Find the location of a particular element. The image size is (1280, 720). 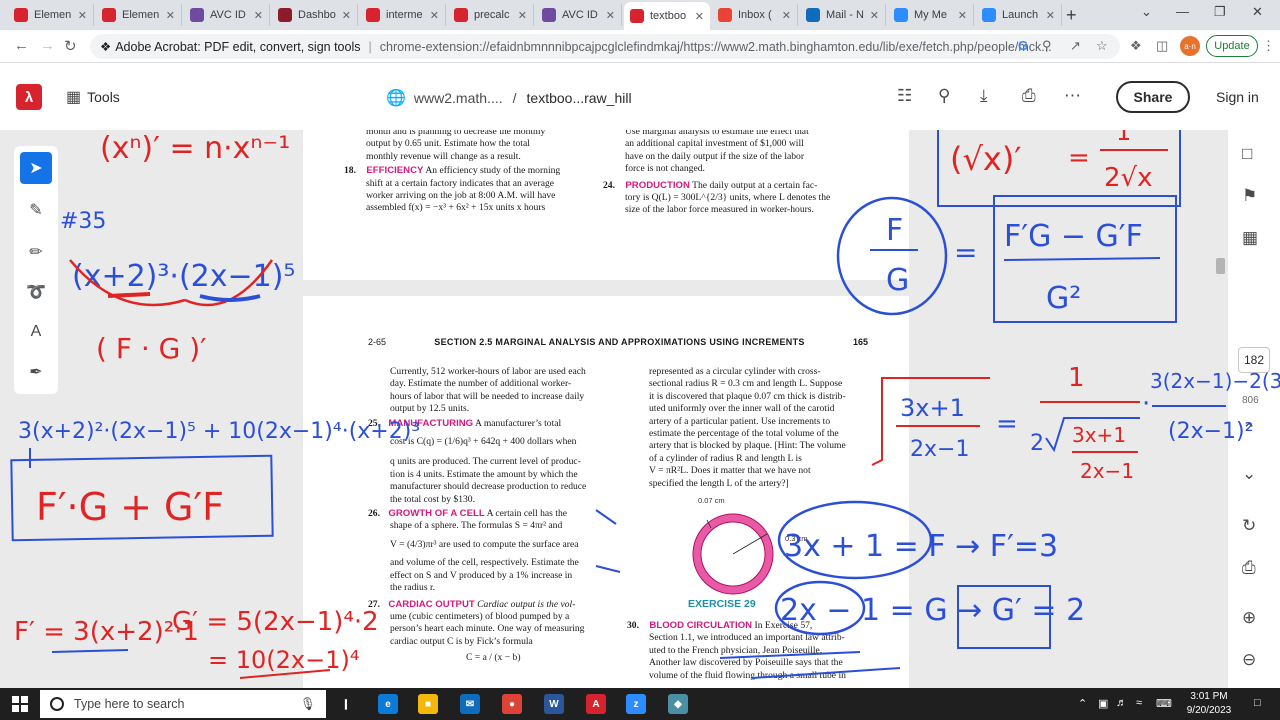

forward-icon: → is located at coordinates (47, 45).